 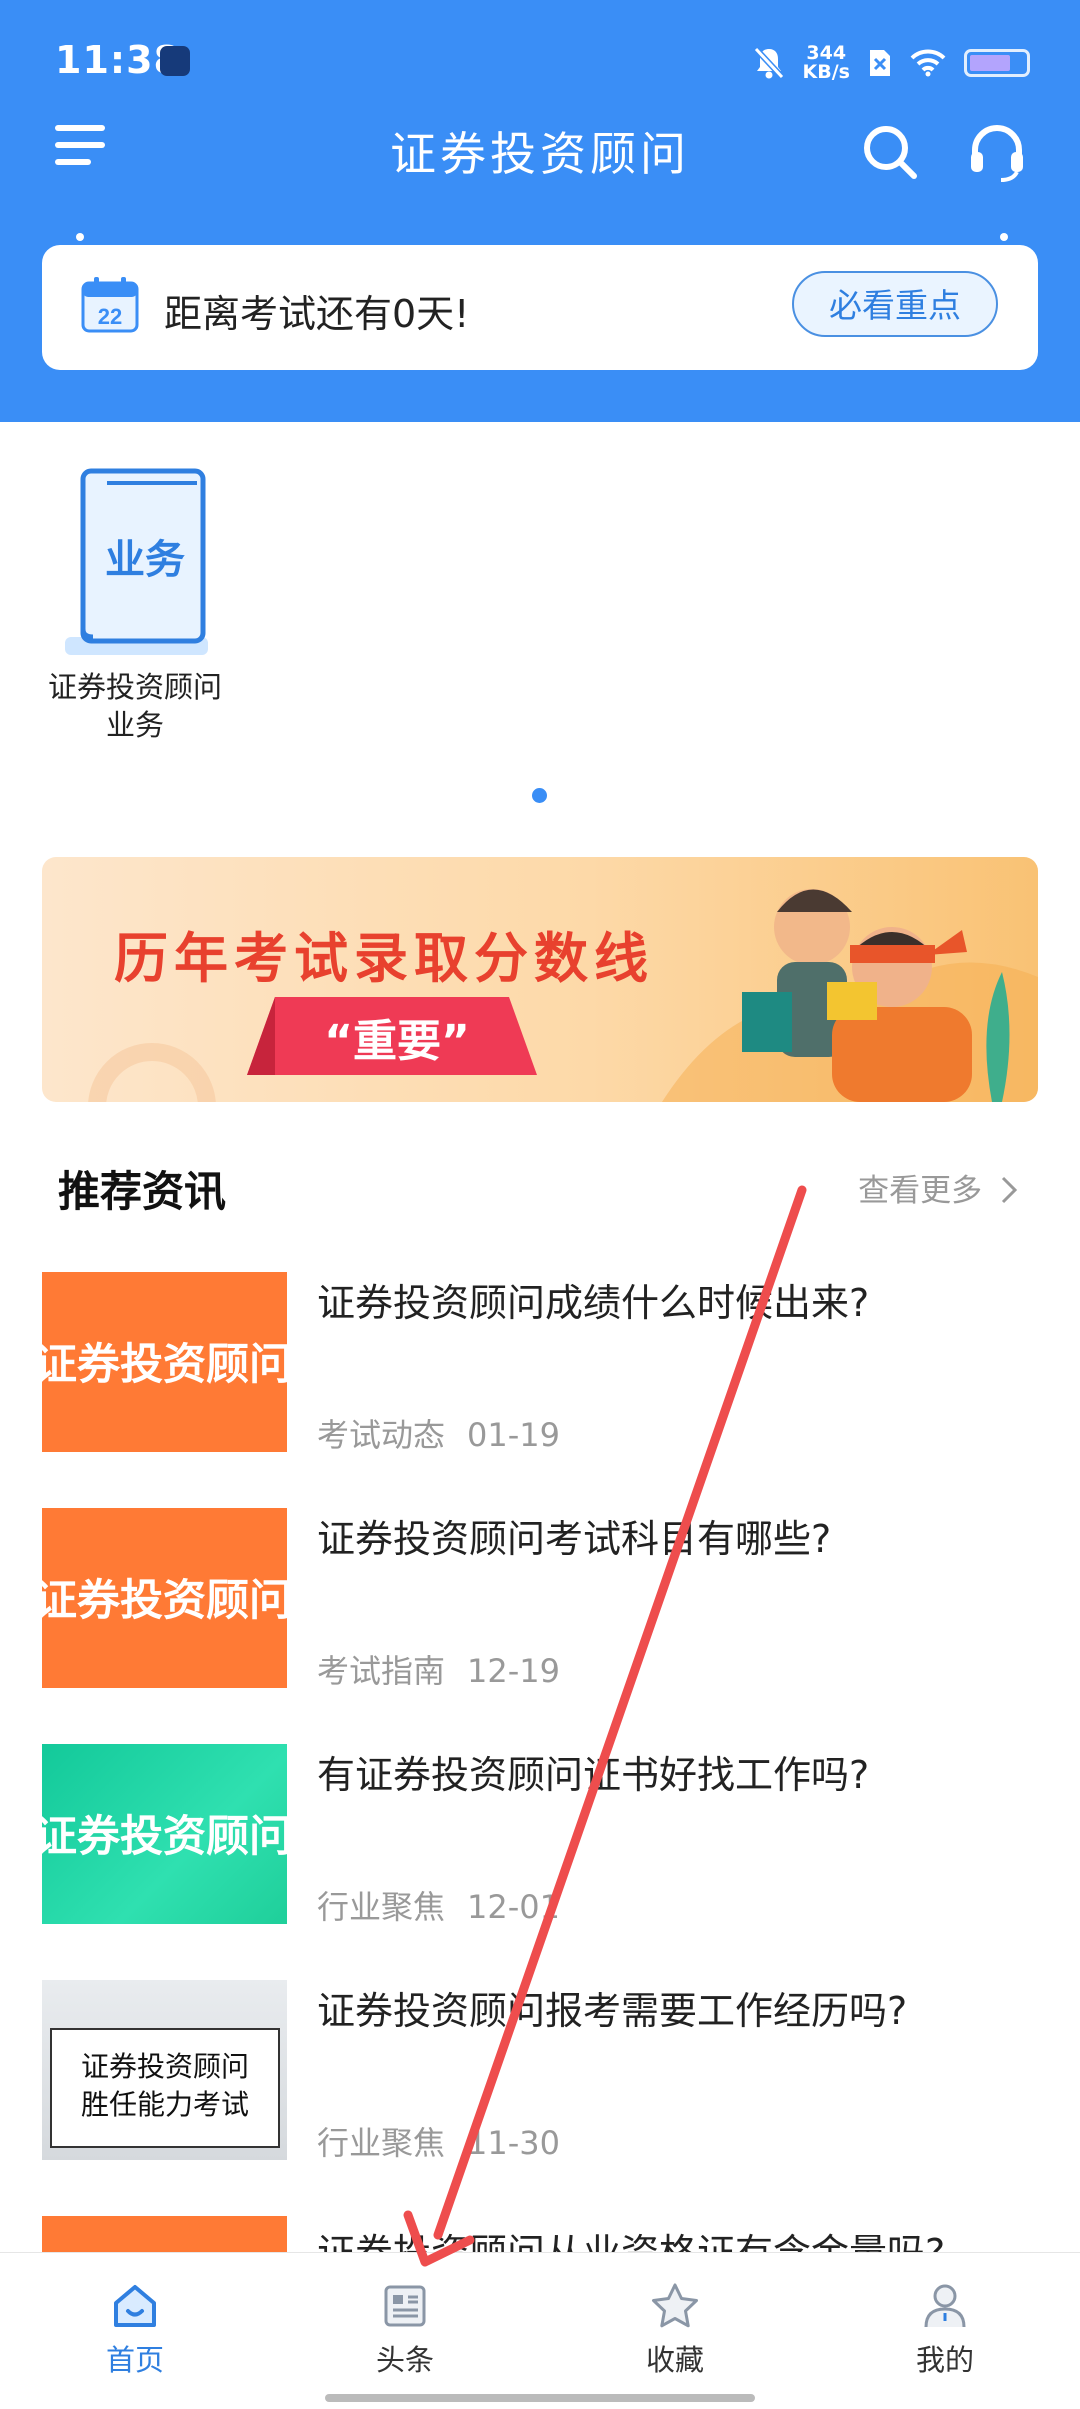 I want to click on banner-title: 历年考试录取分数线, so click(x=384, y=958).